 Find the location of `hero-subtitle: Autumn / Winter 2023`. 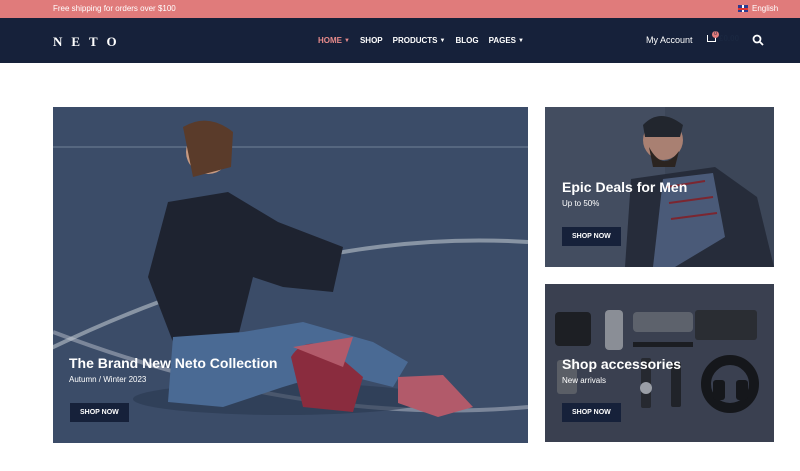

hero-subtitle: Autumn / Winter 2023 is located at coordinates (108, 379).